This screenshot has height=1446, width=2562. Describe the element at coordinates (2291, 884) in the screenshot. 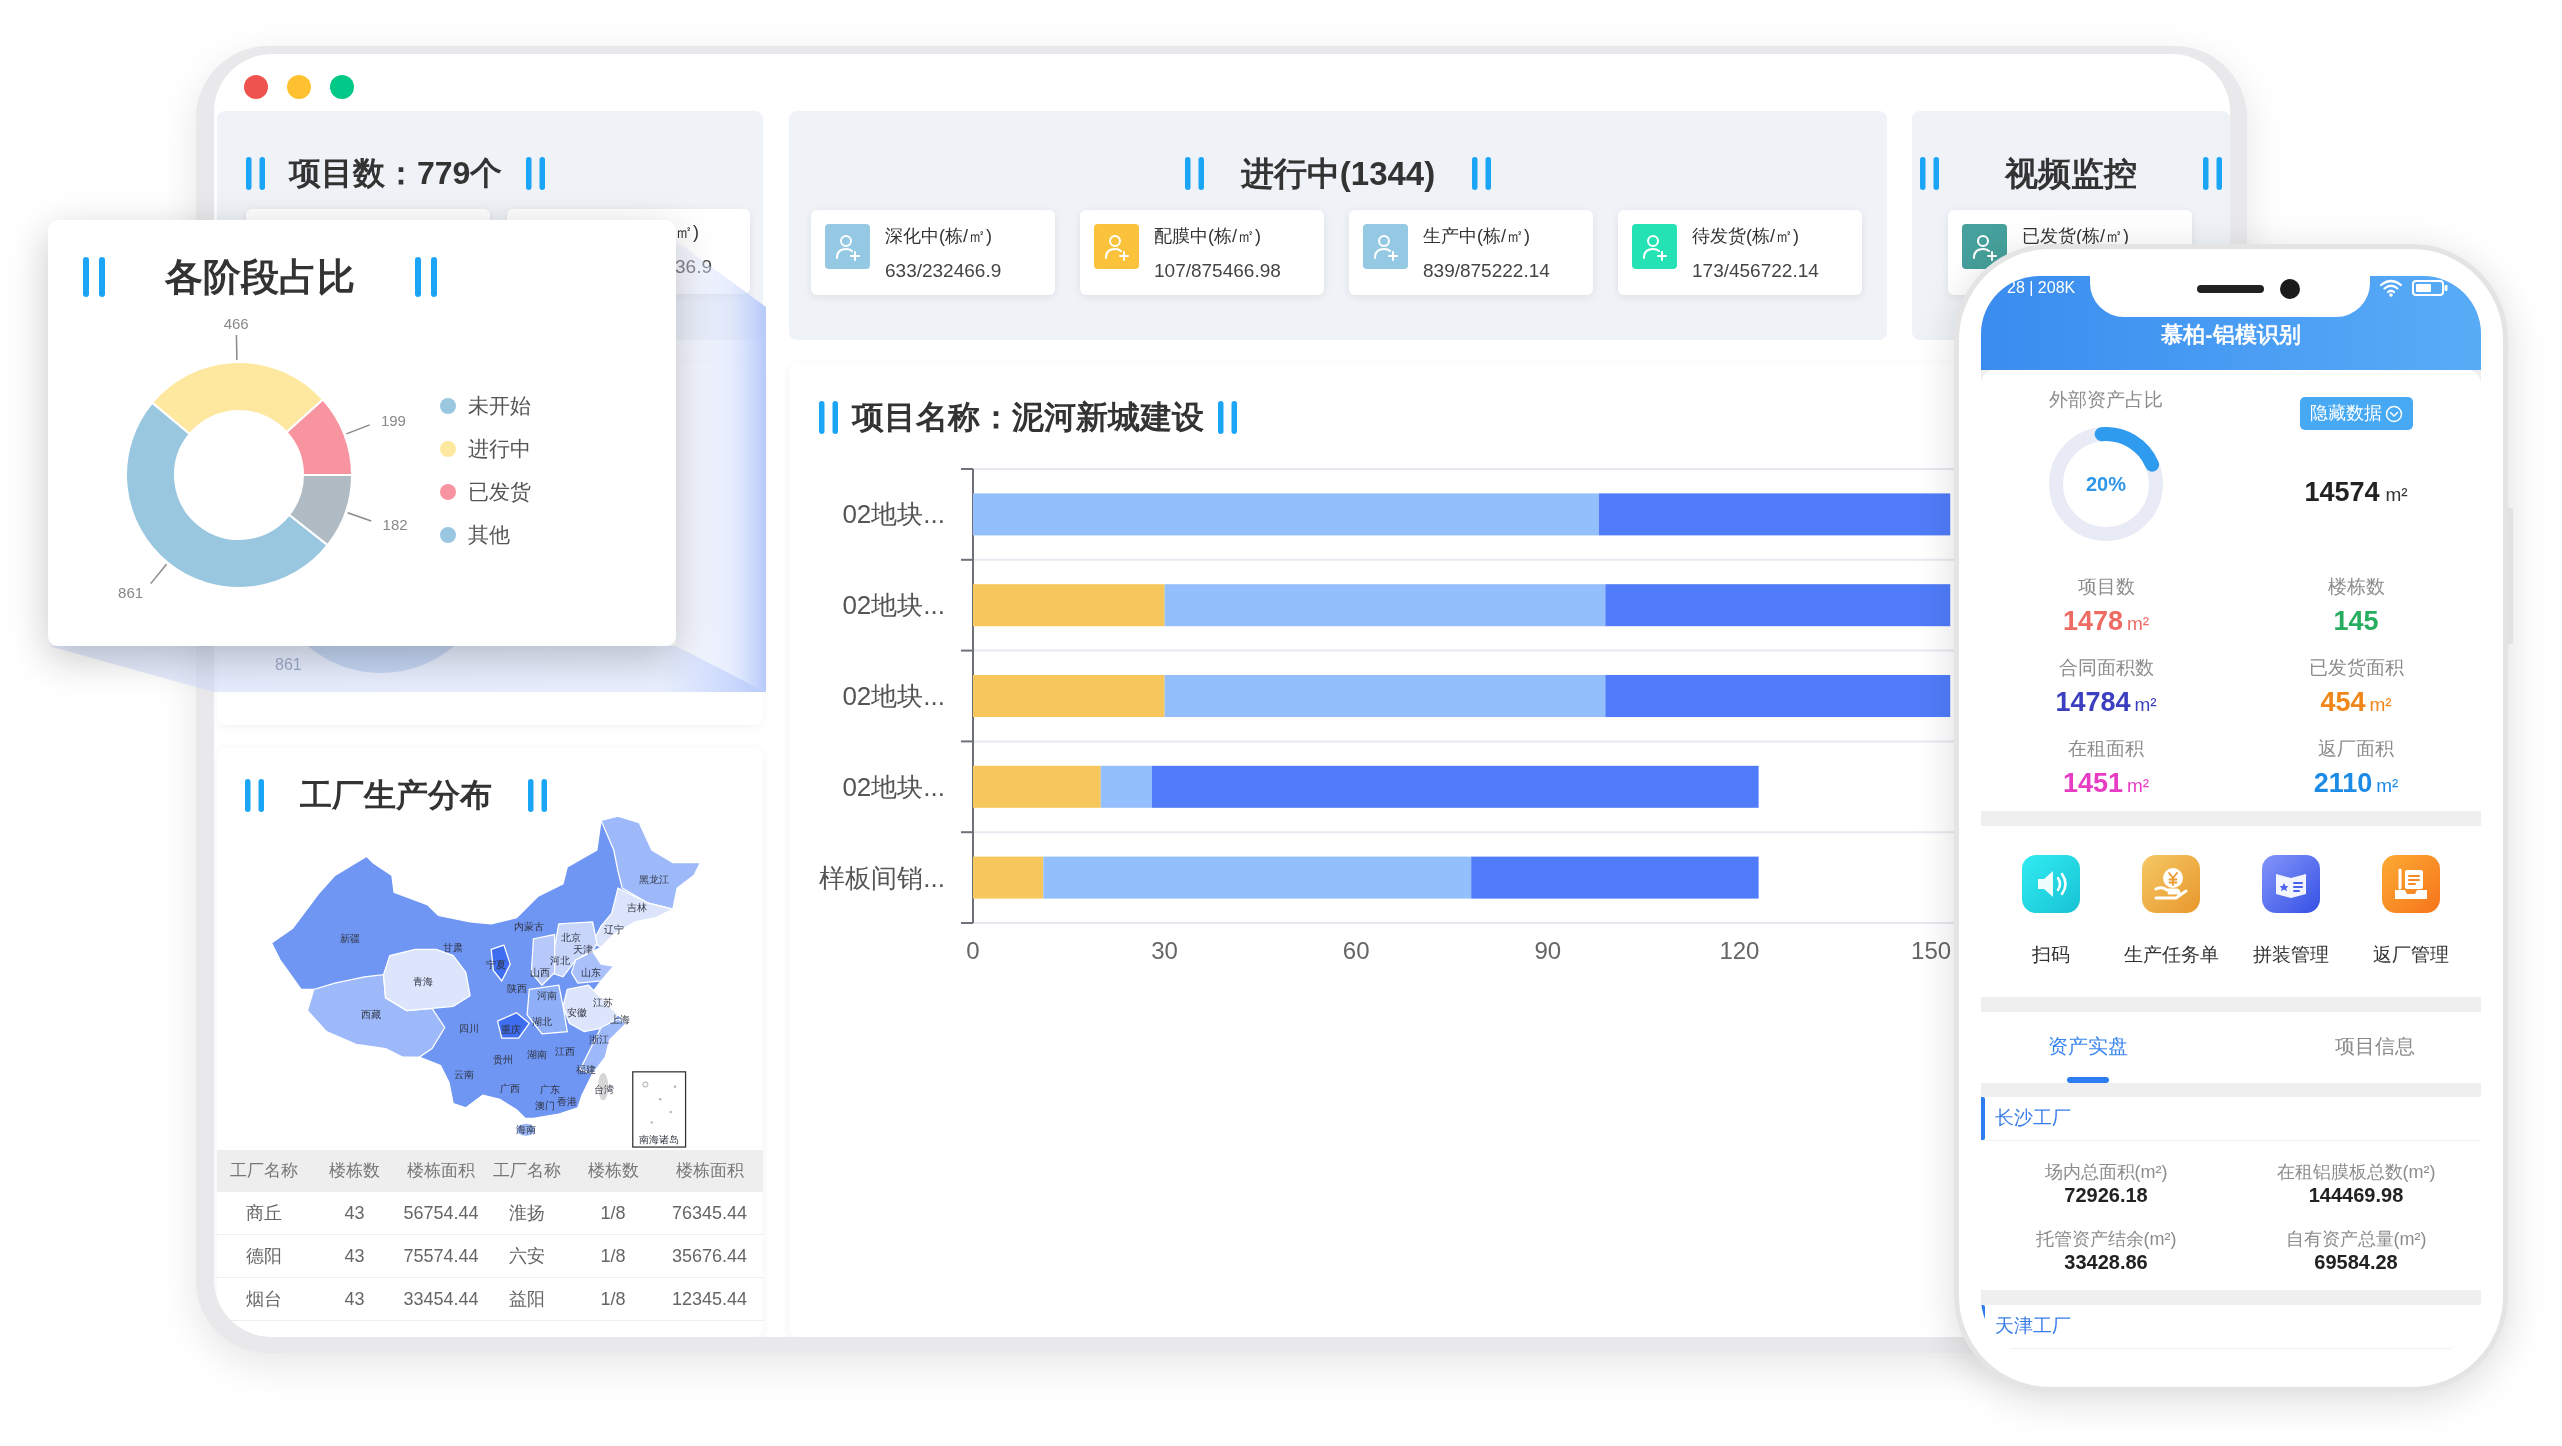

I see `book-icon` at that location.